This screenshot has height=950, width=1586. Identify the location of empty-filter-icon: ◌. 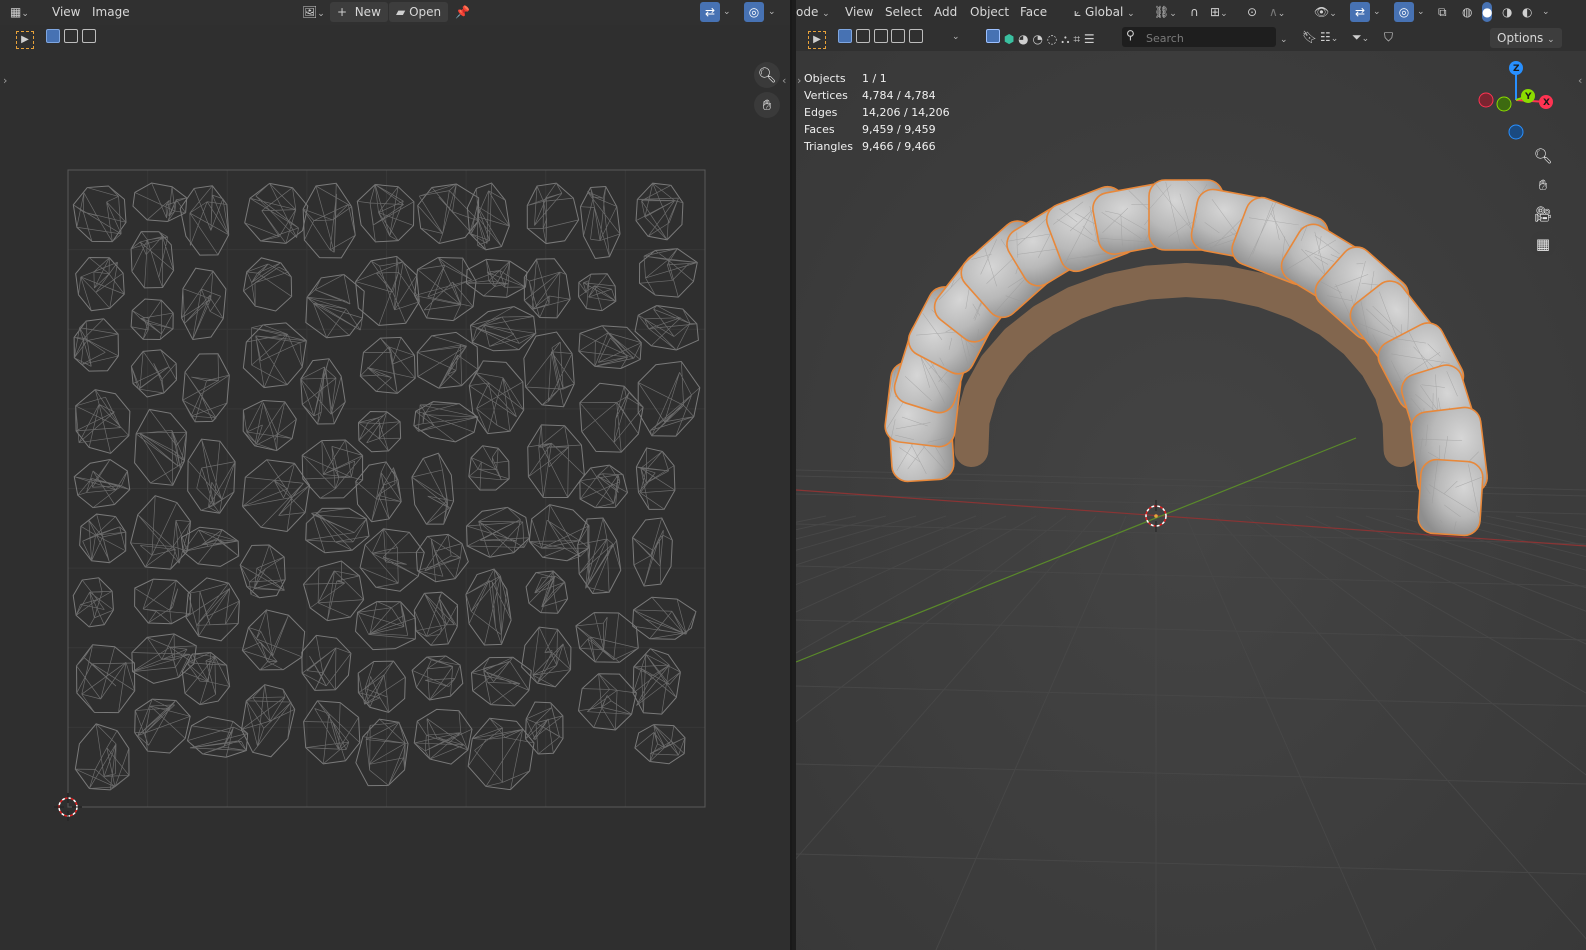
(1052, 39).